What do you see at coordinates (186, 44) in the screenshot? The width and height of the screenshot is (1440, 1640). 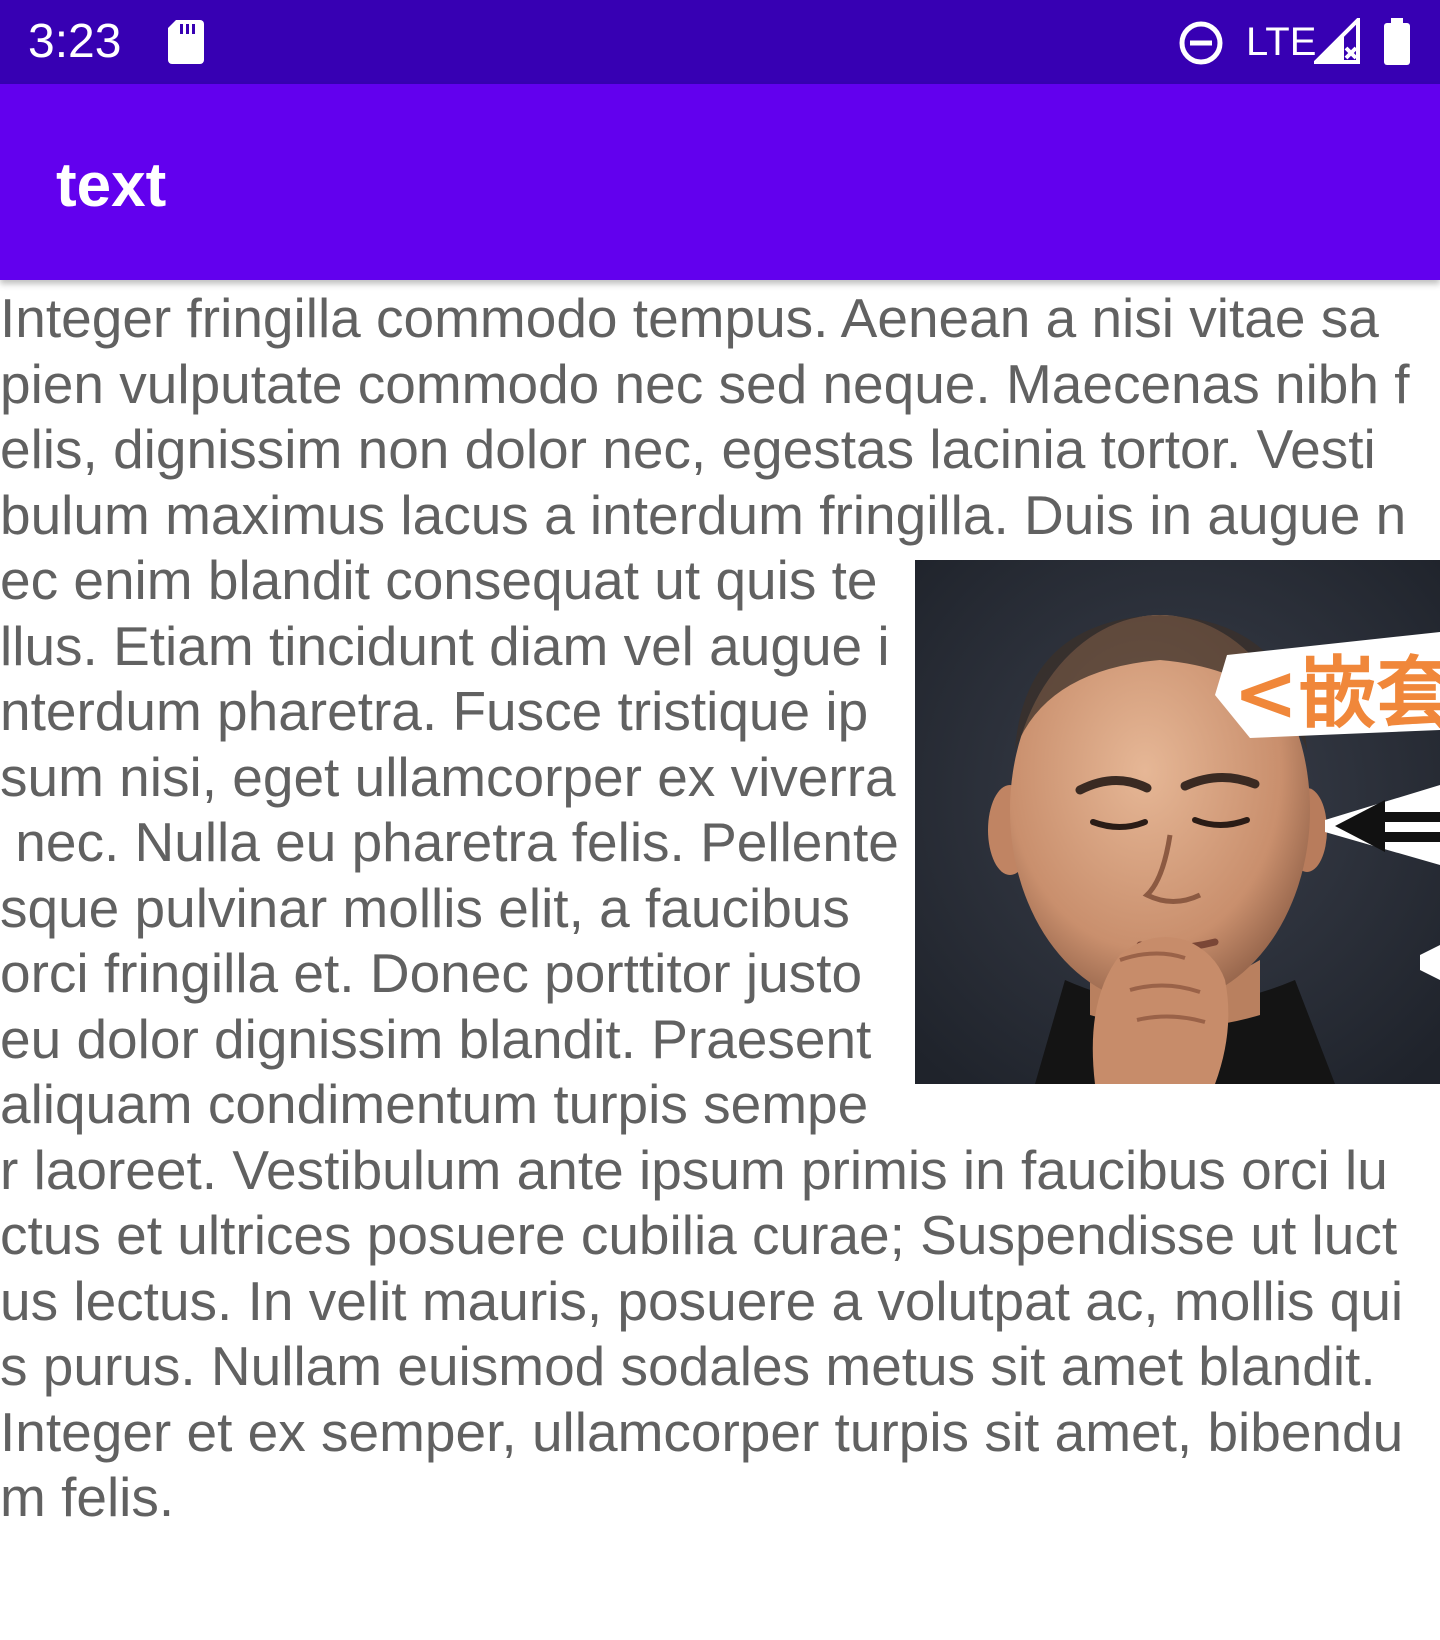 I see `sd-card-icon` at bounding box center [186, 44].